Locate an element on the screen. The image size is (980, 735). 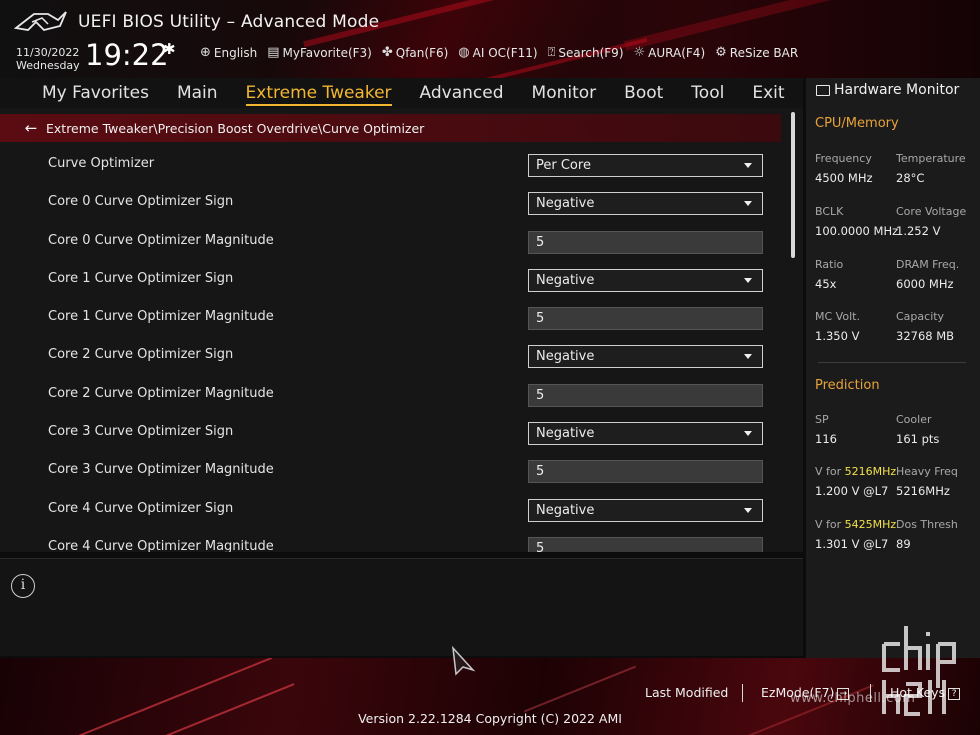
footer-divider is located at coordinates (742, 693).